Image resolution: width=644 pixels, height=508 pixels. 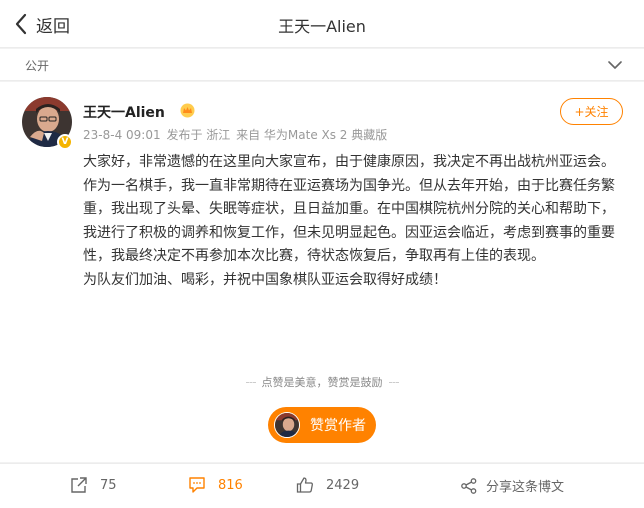 I want to click on post-source: 来自 华为Mate Xs 2 典藏版, so click(x=312, y=135).